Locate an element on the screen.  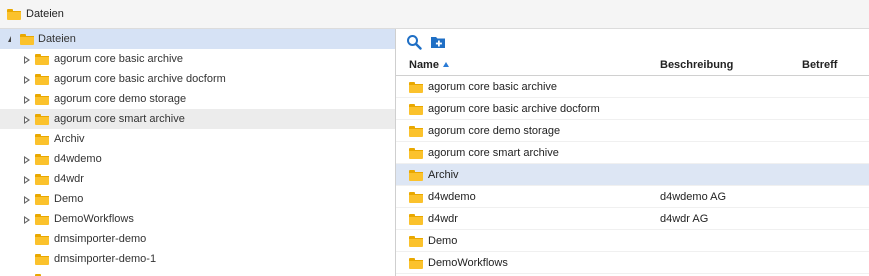
grid-header: Name Beschreibung Betreff is located at coordinates (632, 65).